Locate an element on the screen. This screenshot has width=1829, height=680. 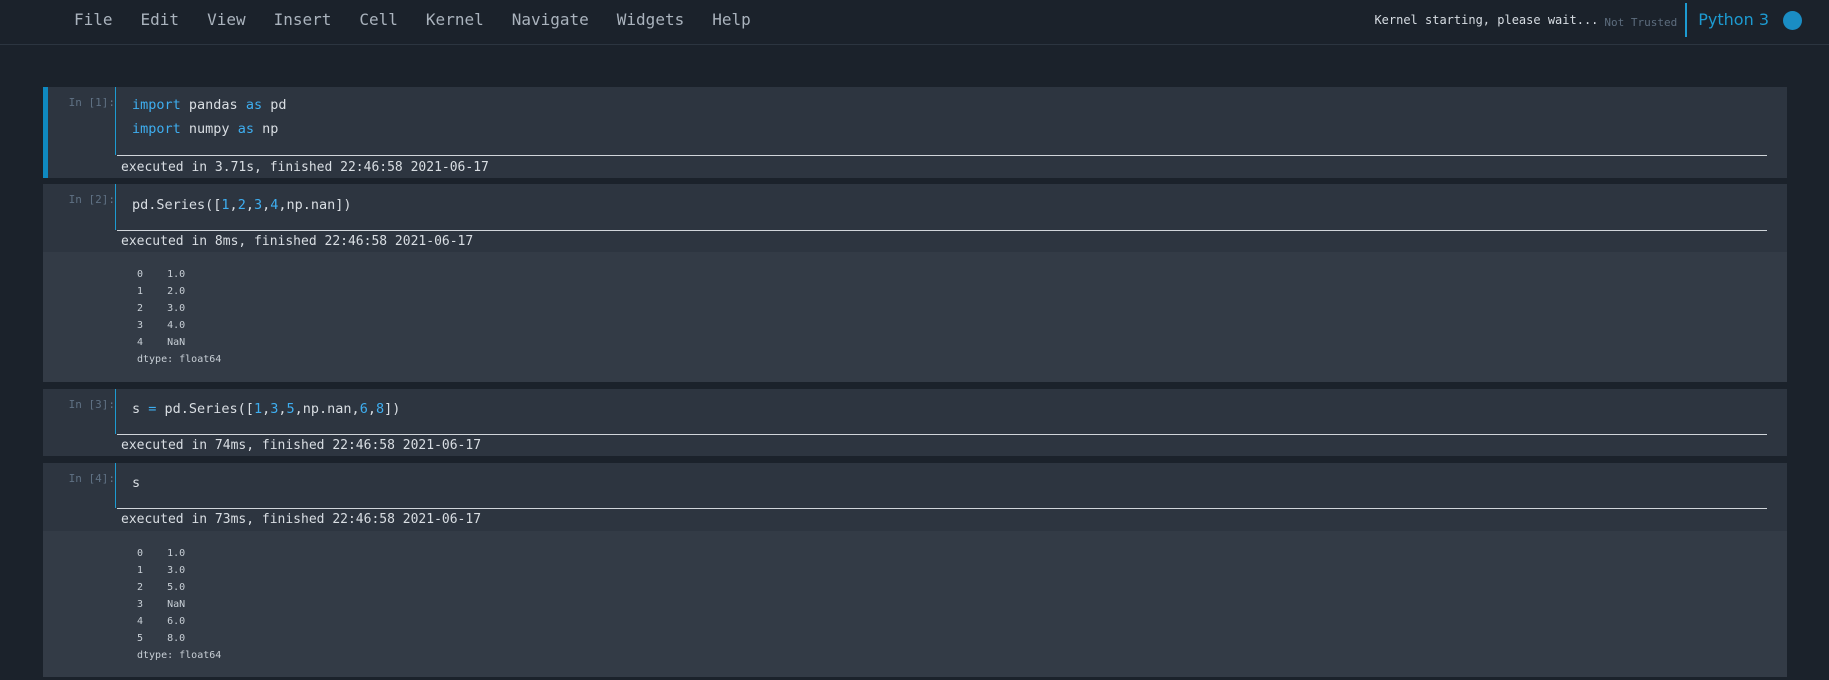
code-line: pd.Series([1,2,3,4,np.nan]) is located at coordinates (242, 205).